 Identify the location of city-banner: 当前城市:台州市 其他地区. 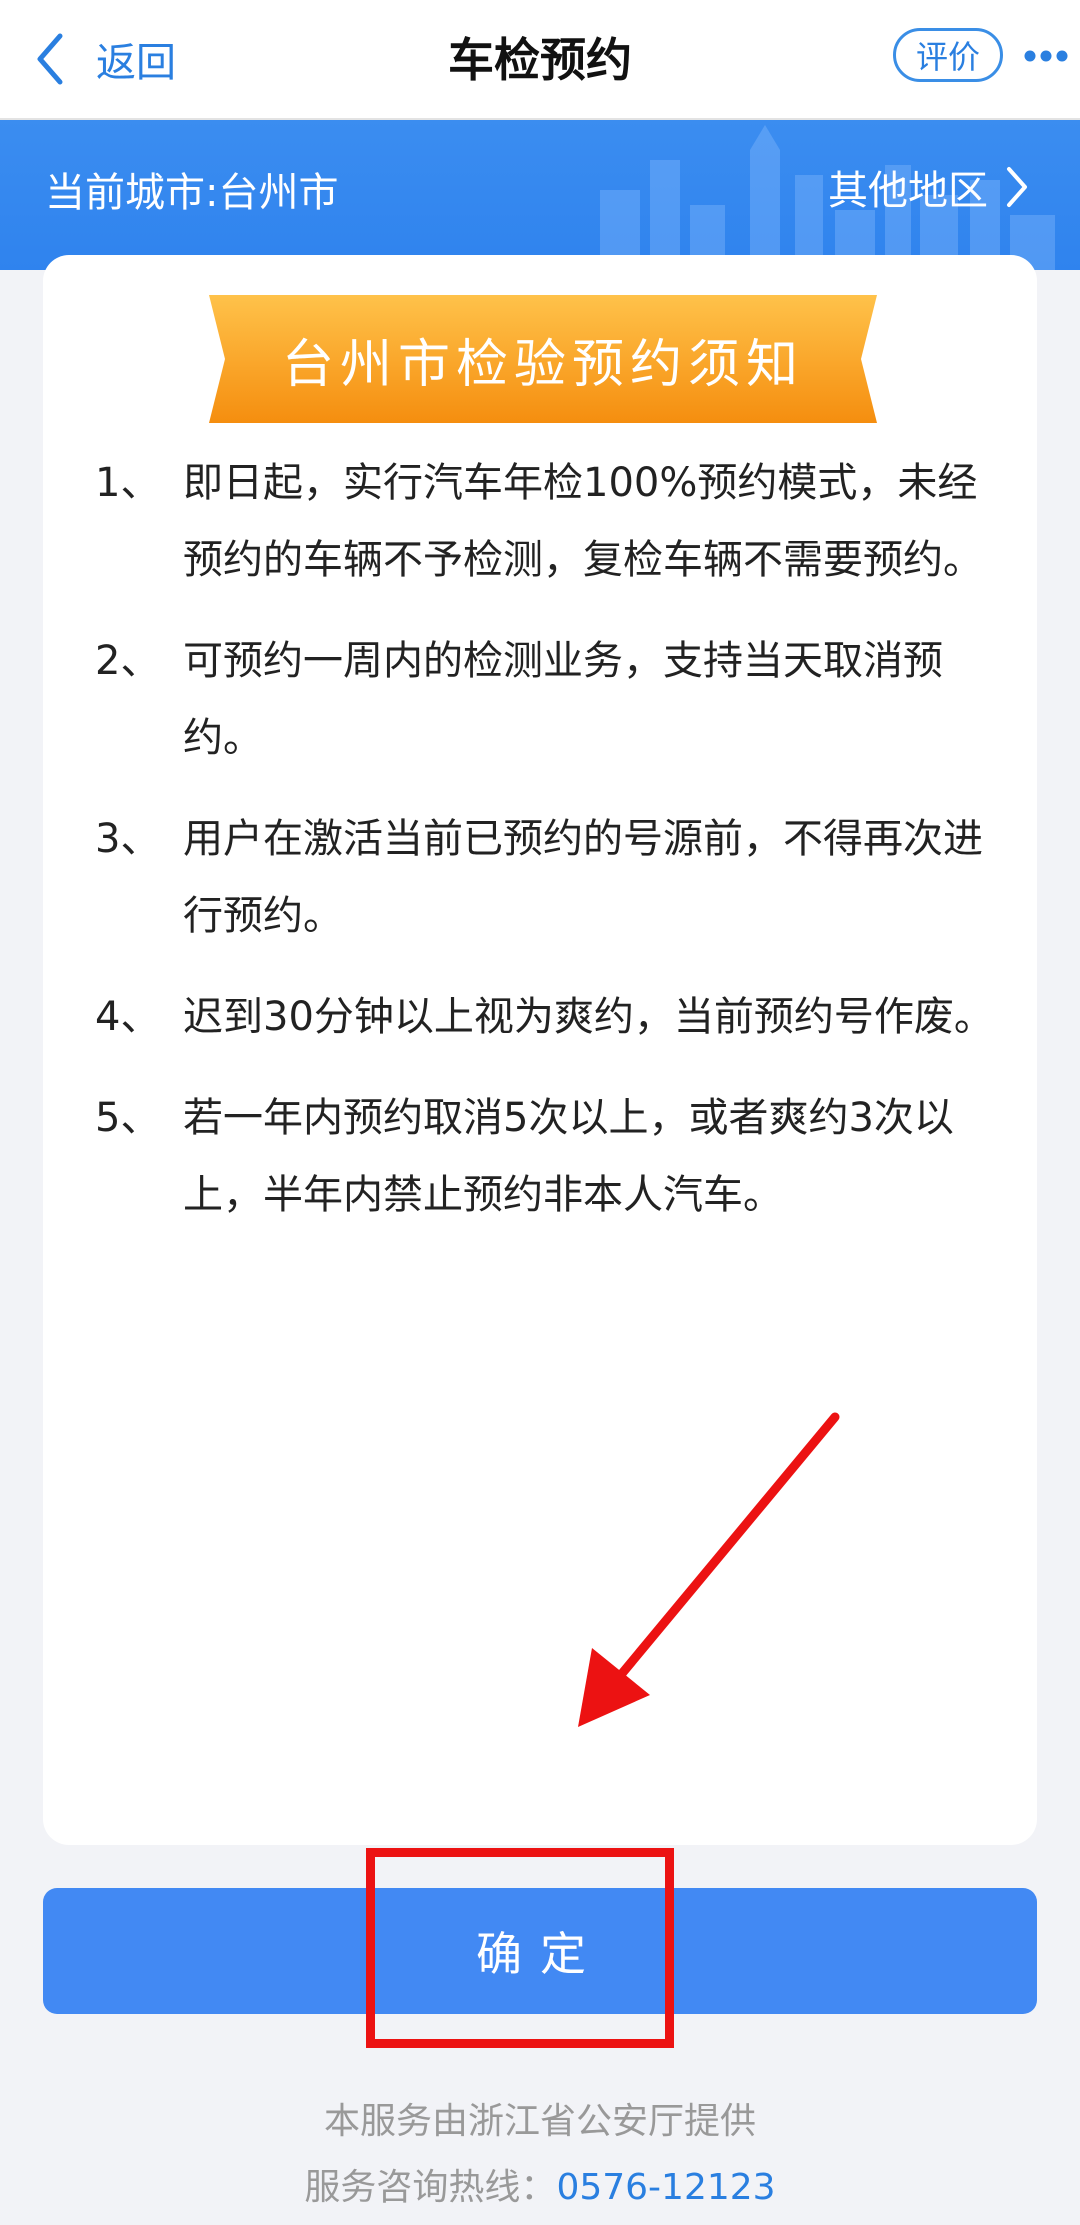
(540, 195).